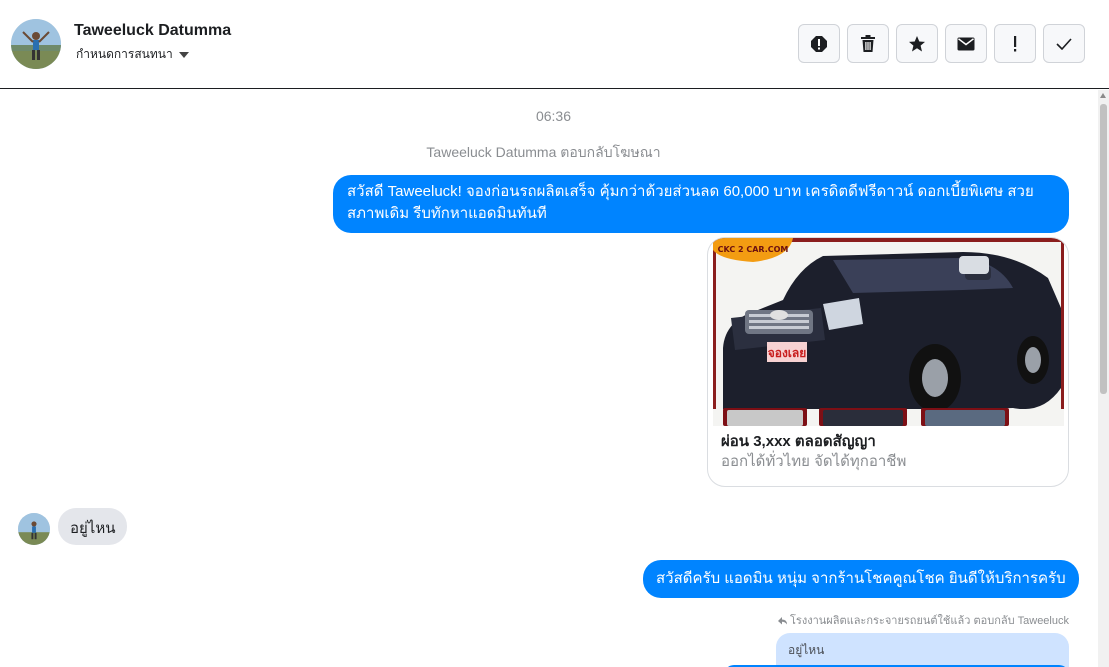 The width and height of the screenshot is (1109, 667). What do you see at coordinates (93, 526) in the screenshot?
I see `incoming-message: อยู่ไหน` at bounding box center [93, 526].